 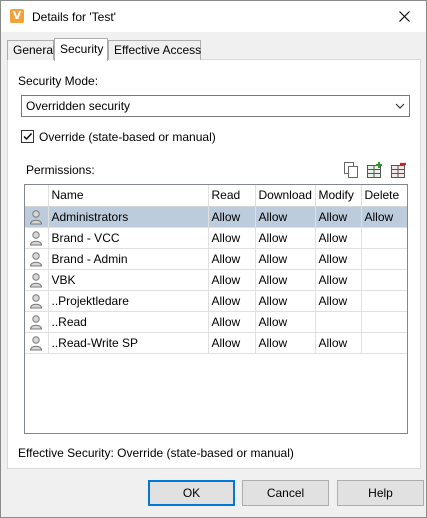 I want to click on header-read: Read, so click(x=232, y=196).